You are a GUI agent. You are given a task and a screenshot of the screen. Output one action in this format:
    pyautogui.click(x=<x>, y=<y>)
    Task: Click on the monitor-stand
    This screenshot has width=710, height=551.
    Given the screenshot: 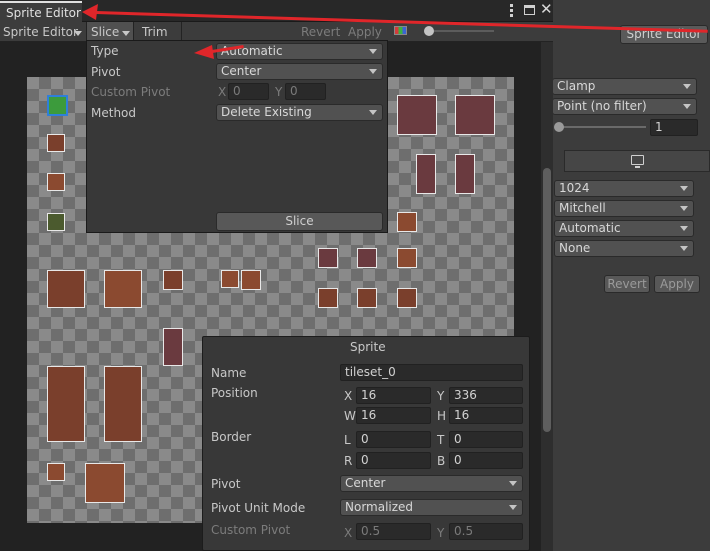 What is the action you would take?
    pyautogui.click(x=637, y=167)
    